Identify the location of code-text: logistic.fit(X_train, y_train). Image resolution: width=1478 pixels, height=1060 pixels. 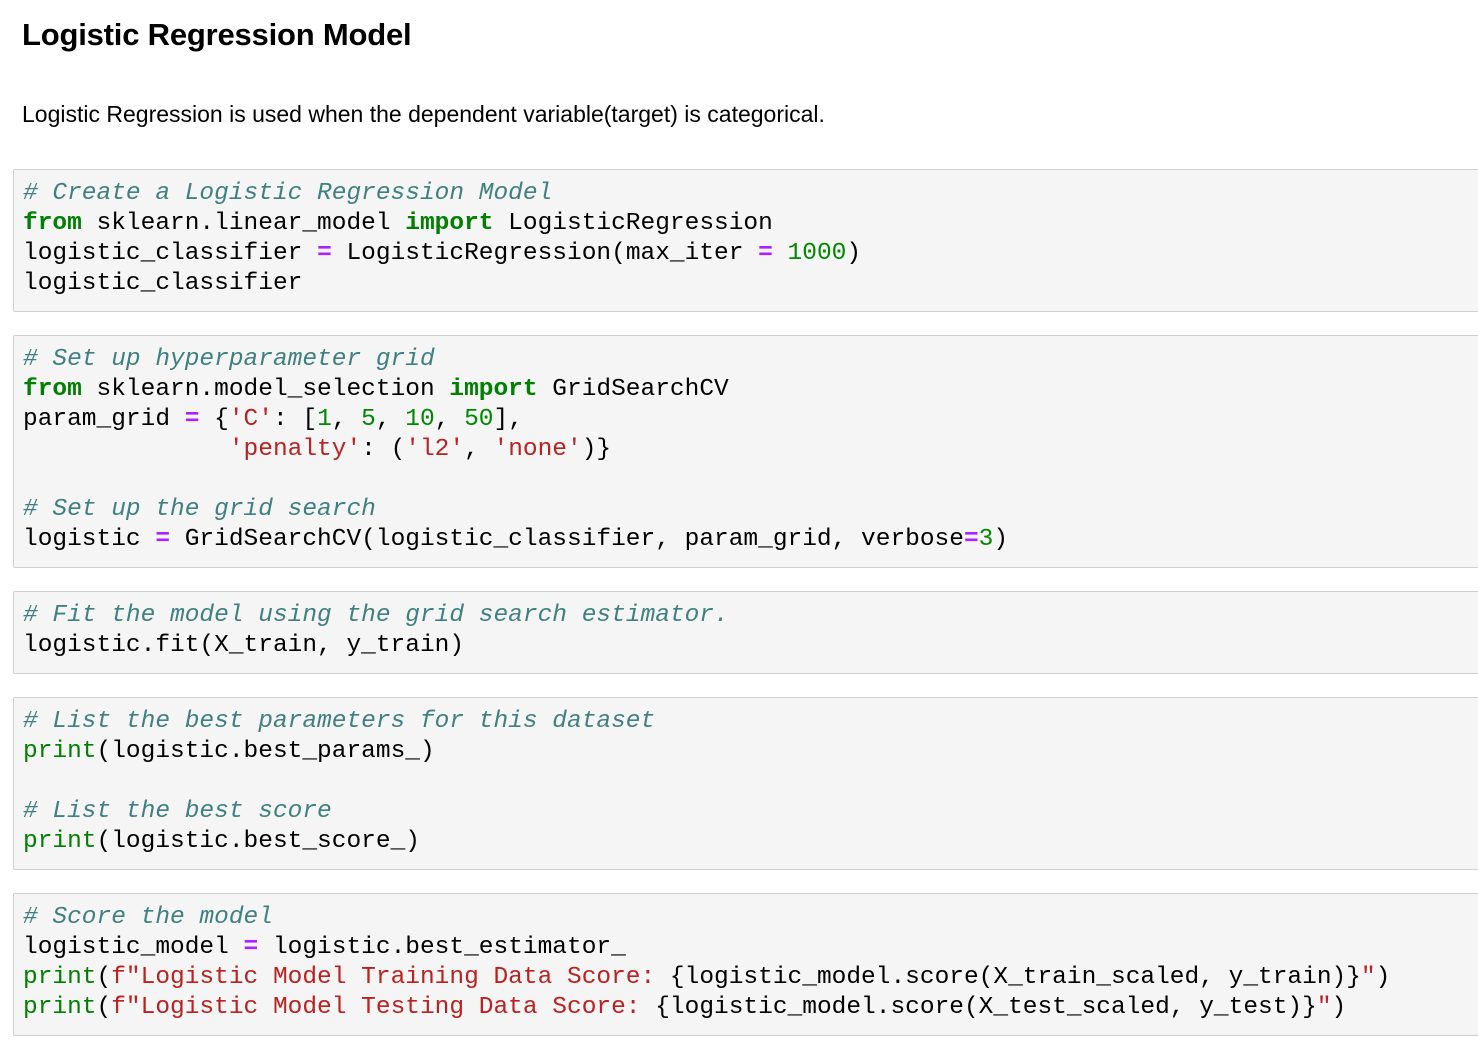
(244, 645).